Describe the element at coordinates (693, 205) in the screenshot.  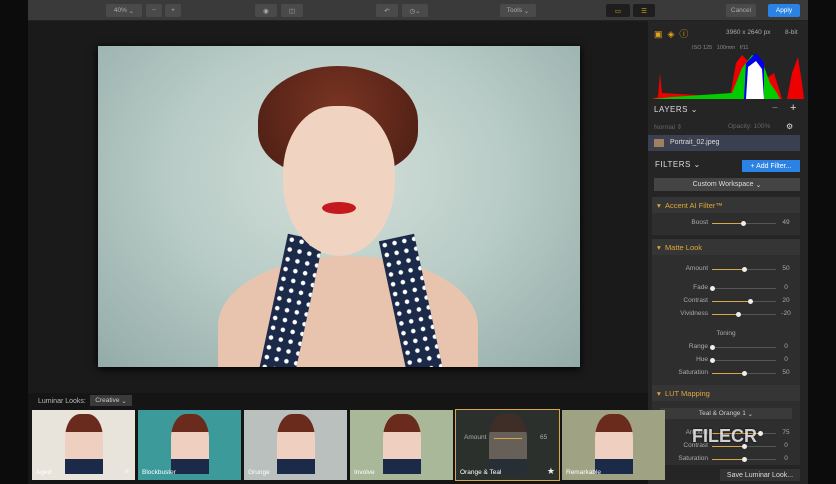
I see `accent-filter-title: Accent AI Filter™` at that location.